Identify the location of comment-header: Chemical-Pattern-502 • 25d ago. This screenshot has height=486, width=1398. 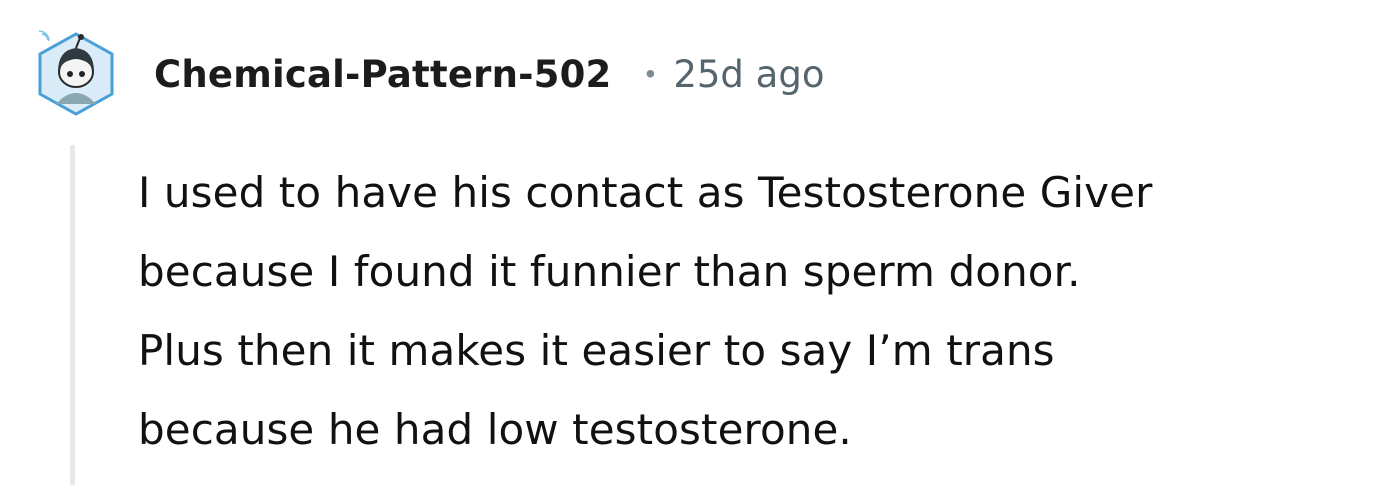
(427, 74).